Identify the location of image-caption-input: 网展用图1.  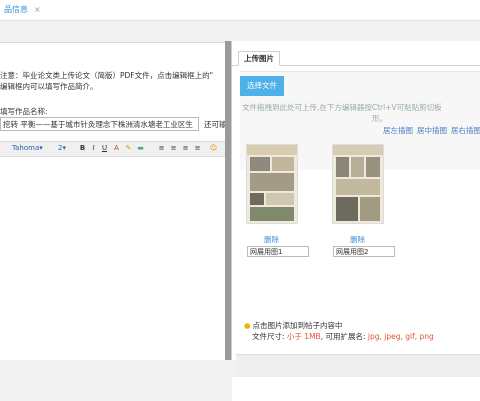
(278, 251).